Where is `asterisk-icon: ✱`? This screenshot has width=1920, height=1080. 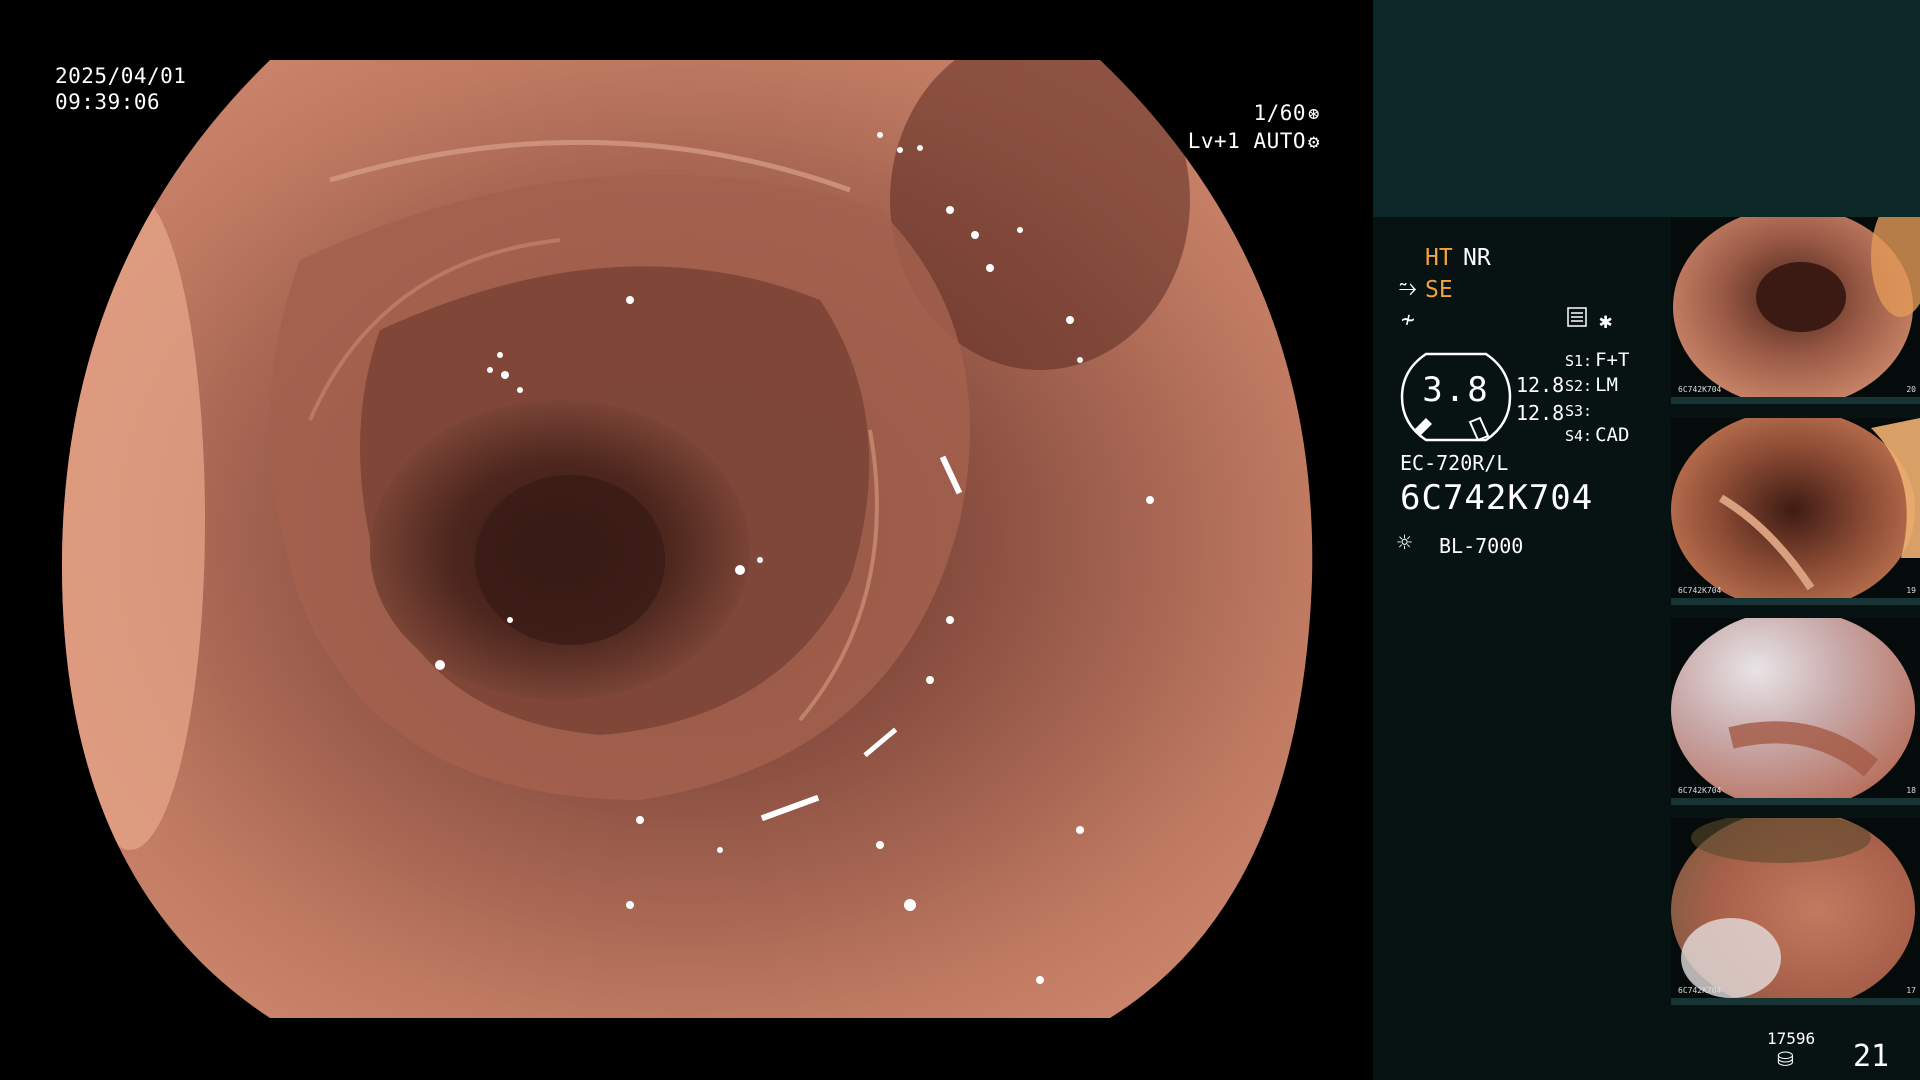
asterisk-icon: ✱ is located at coordinates (1606, 321).